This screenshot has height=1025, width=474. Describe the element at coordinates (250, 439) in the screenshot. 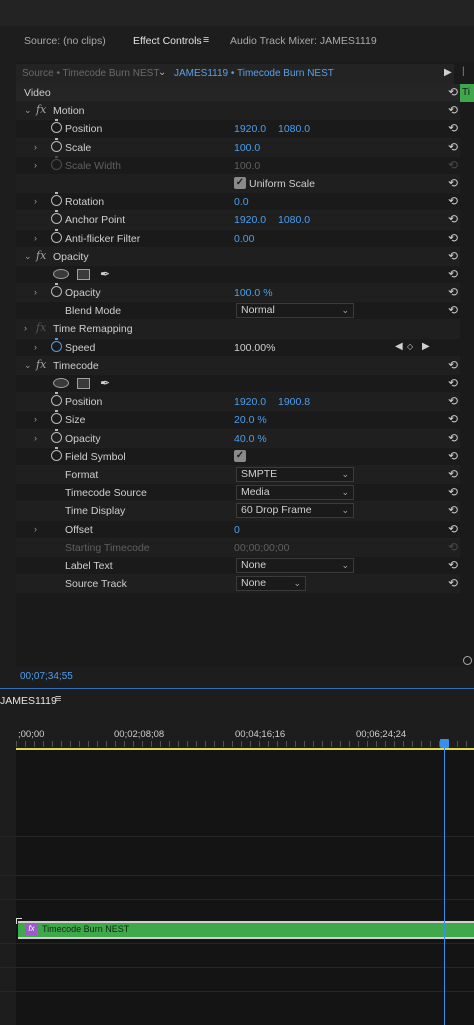

I see `property-value: 40.0 %` at that location.